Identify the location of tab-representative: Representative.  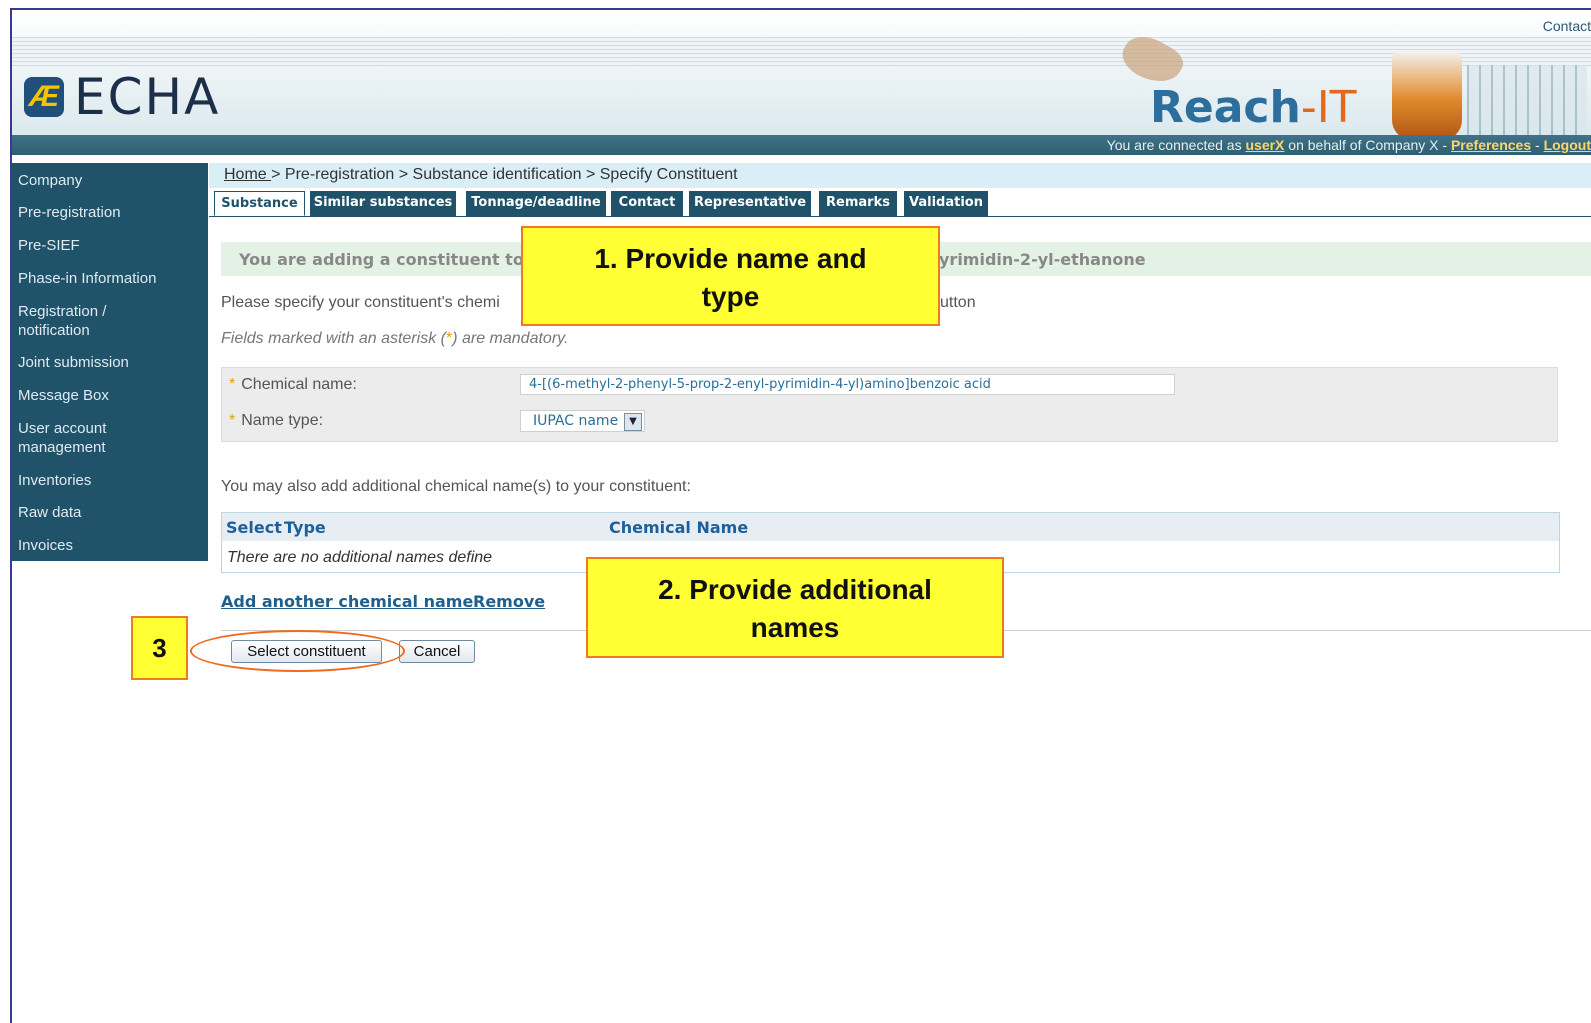
(750, 203).